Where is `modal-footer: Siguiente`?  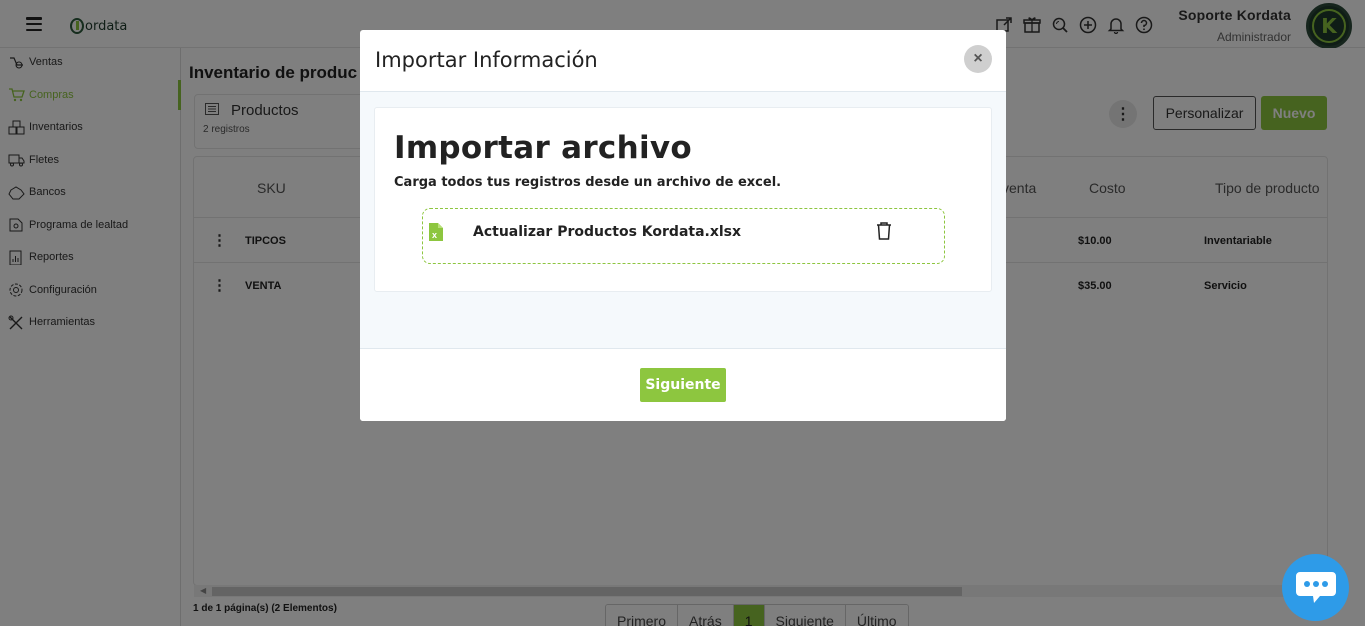
modal-footer: Siguiente is located at coordinates (683, 385).